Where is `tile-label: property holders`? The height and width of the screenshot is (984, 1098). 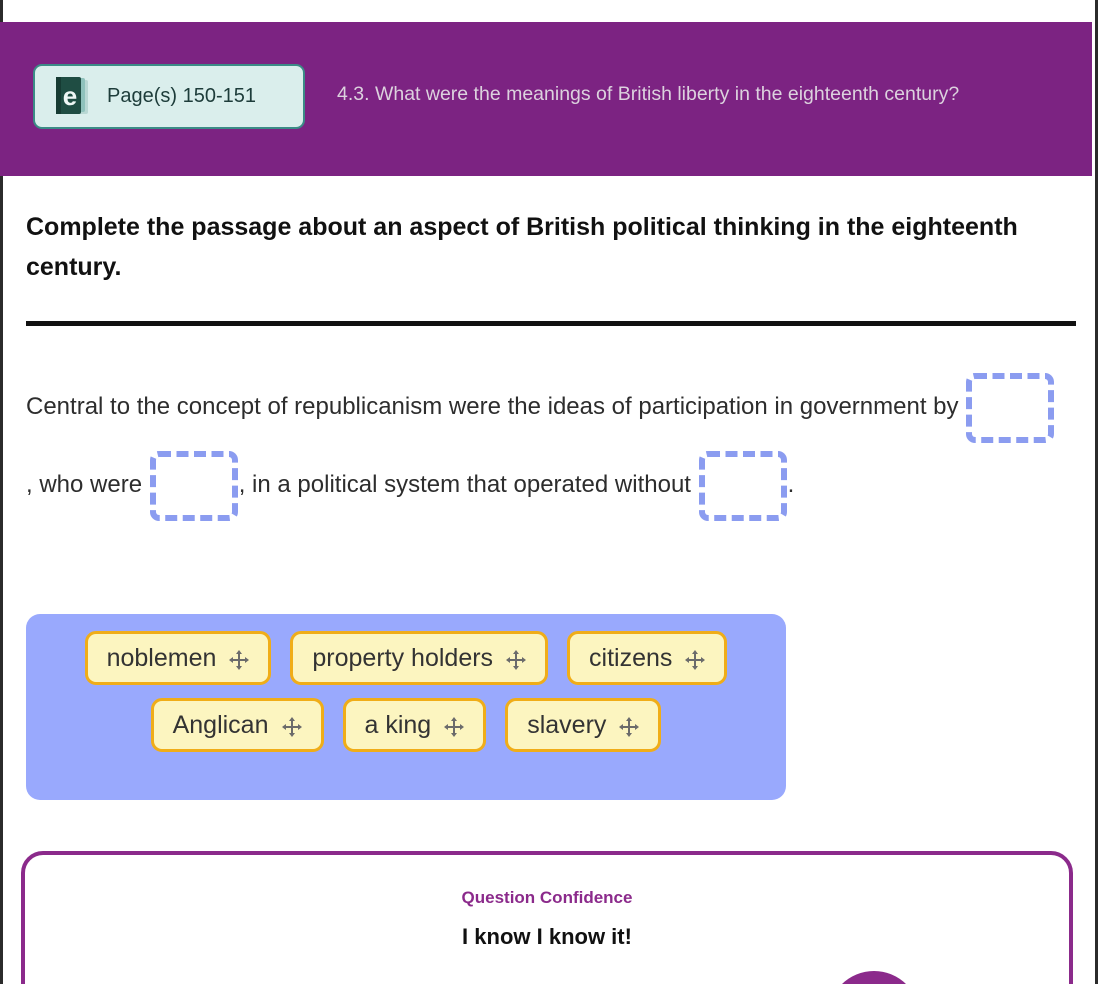 tile-label: property holders is located at coordinates (403, 657).